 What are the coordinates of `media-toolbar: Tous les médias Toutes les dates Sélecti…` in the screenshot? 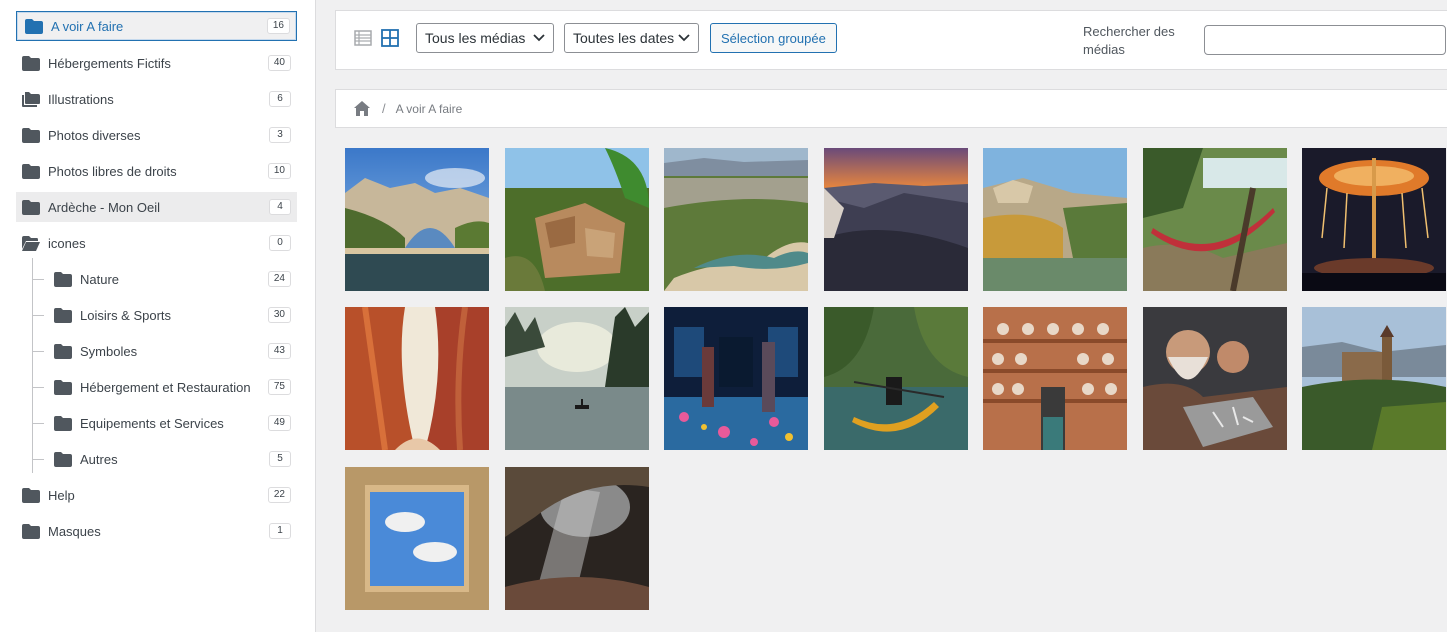 It's located at (891, 40).